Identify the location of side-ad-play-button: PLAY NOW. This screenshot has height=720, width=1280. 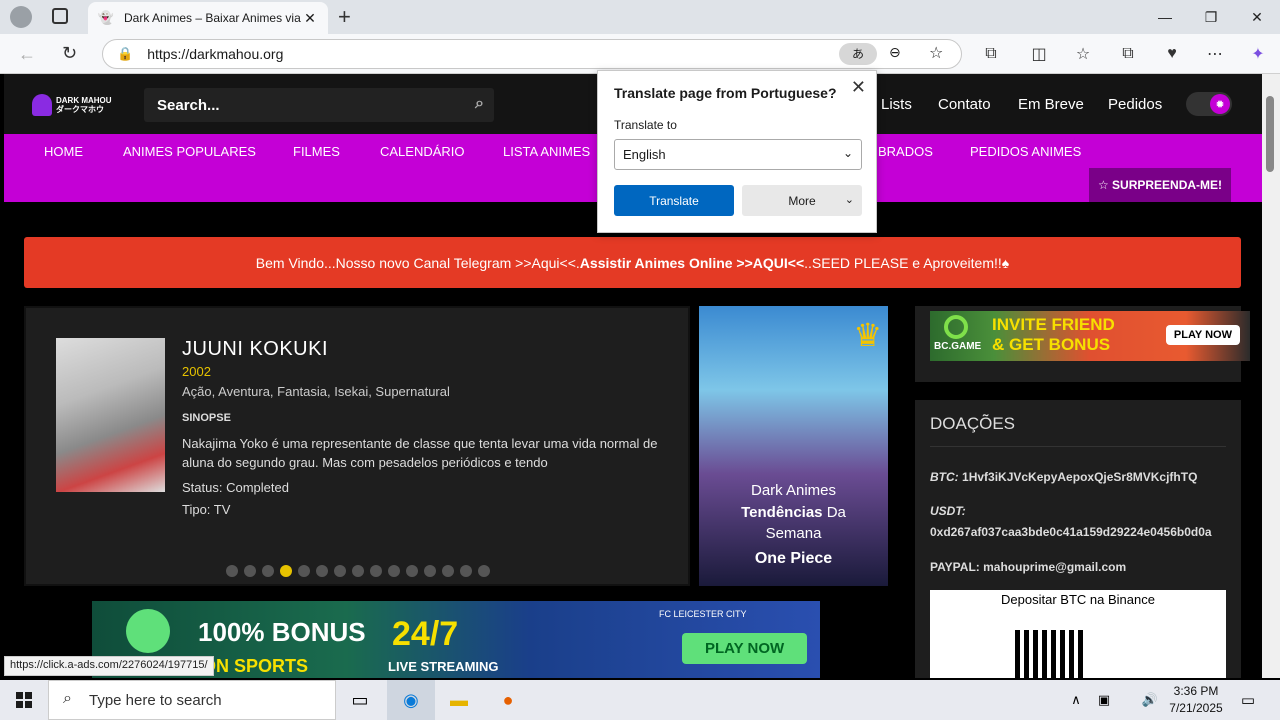
(1202, 335).